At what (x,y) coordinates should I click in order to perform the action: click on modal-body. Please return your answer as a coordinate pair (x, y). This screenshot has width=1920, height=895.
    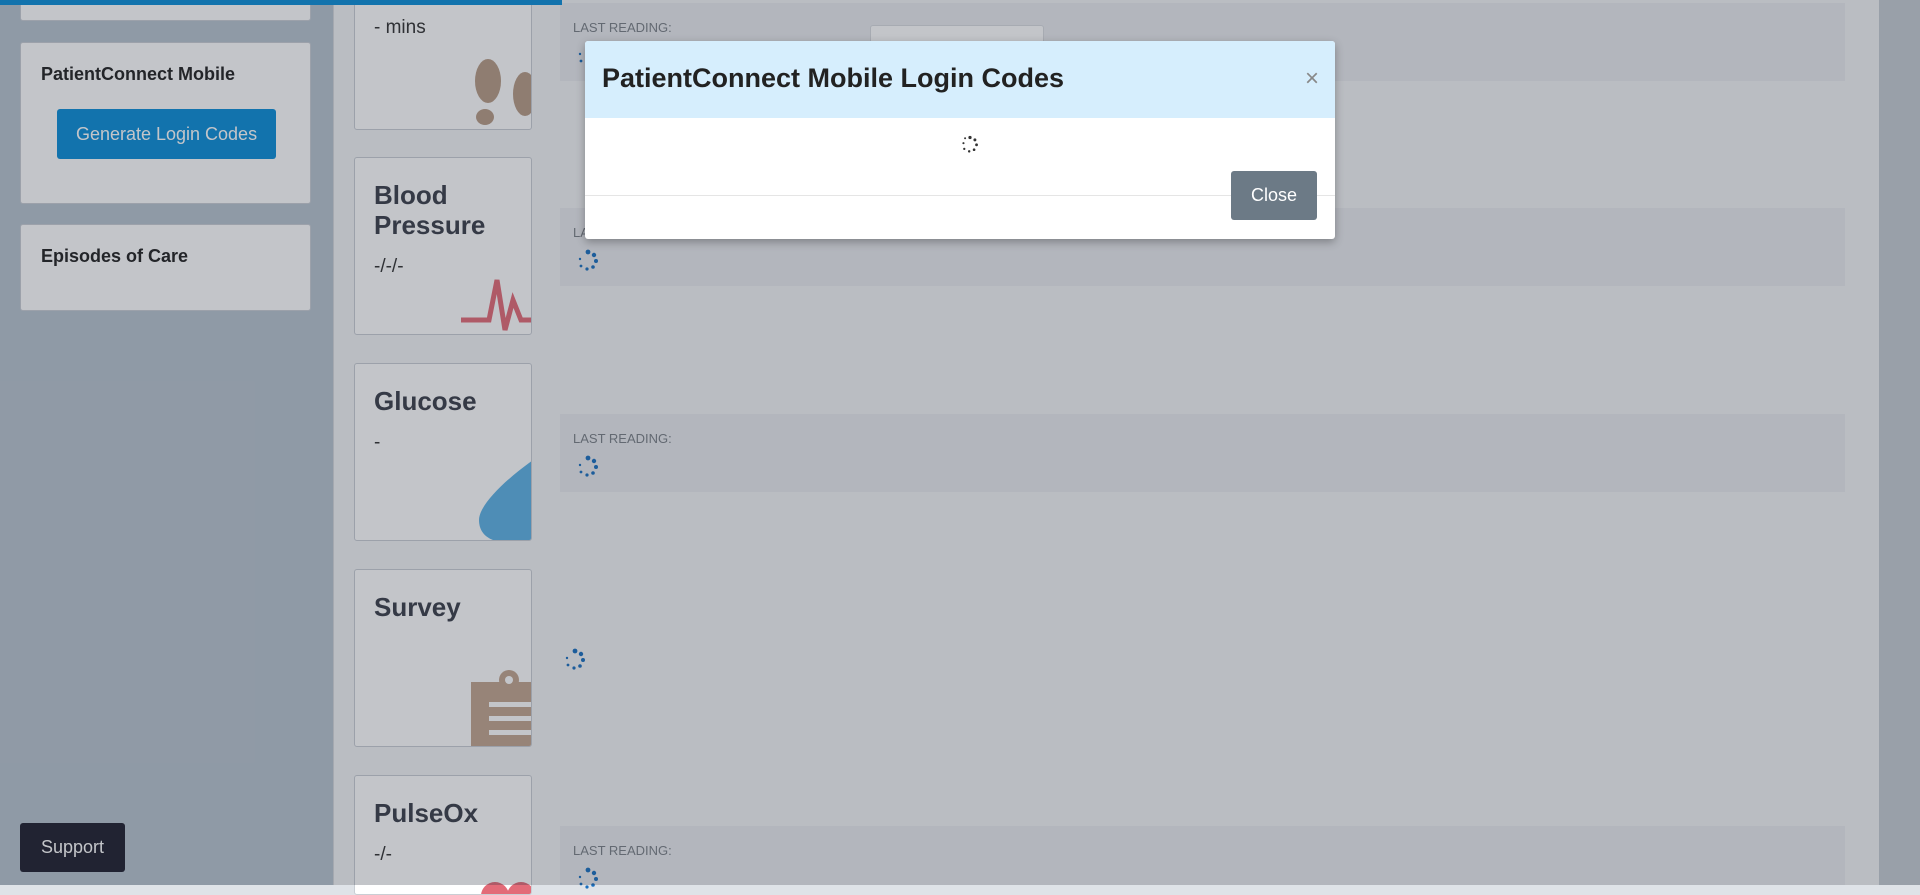
    Looking at the image, I should click on (960, 157).